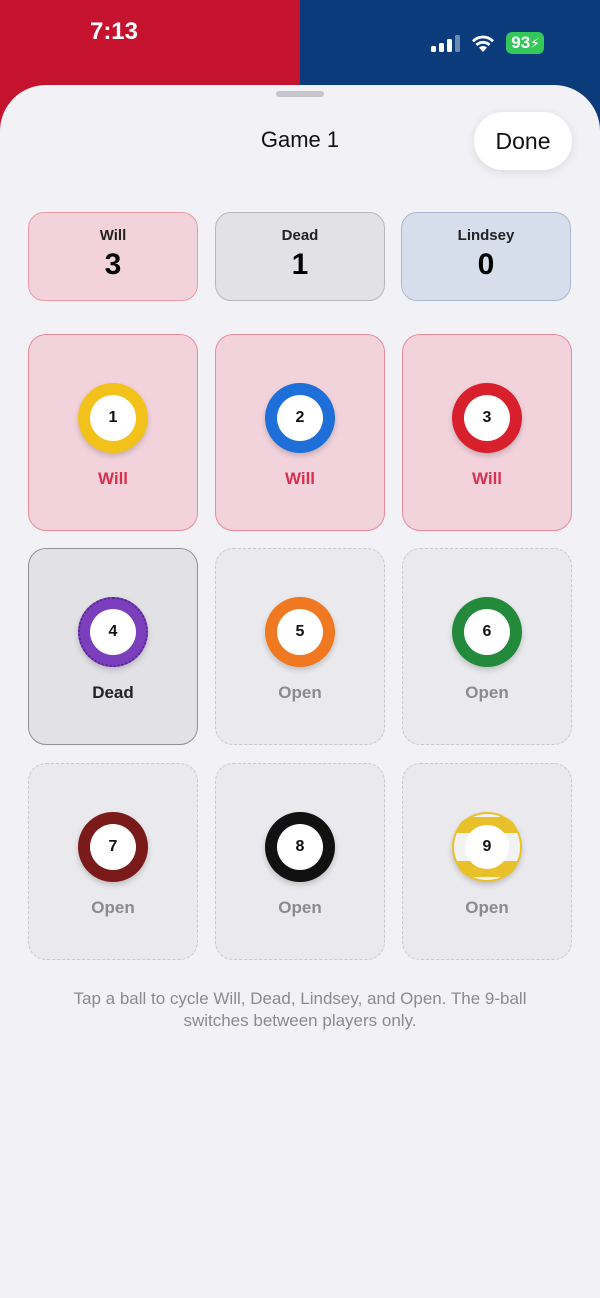 The image size is (600, 1298). I want to click on ball-5-icon: 5, so click(300, 632).